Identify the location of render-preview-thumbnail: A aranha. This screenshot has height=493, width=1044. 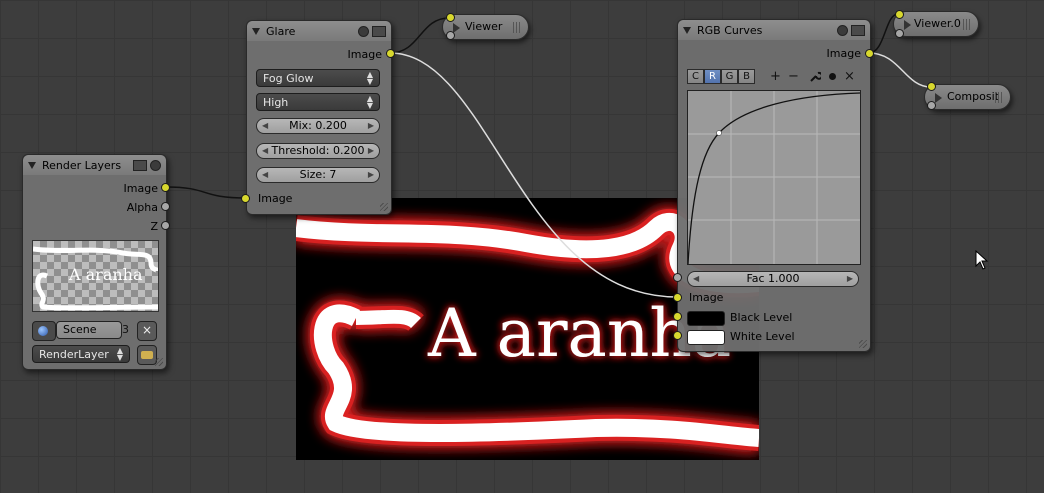
(95, 276).